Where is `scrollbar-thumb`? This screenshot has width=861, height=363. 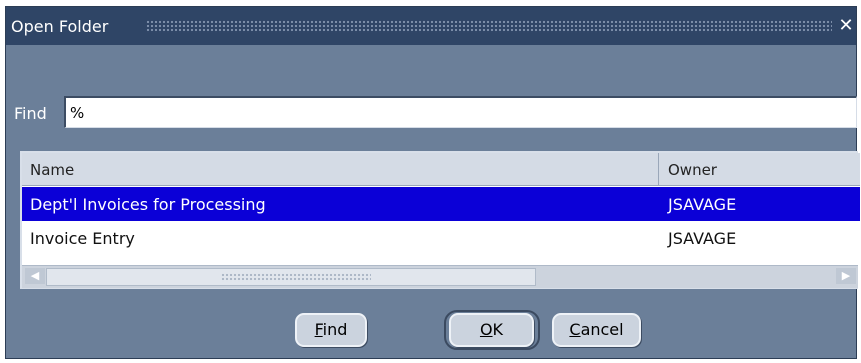 scrollbar-thumb is located at coordinates (291, 277).